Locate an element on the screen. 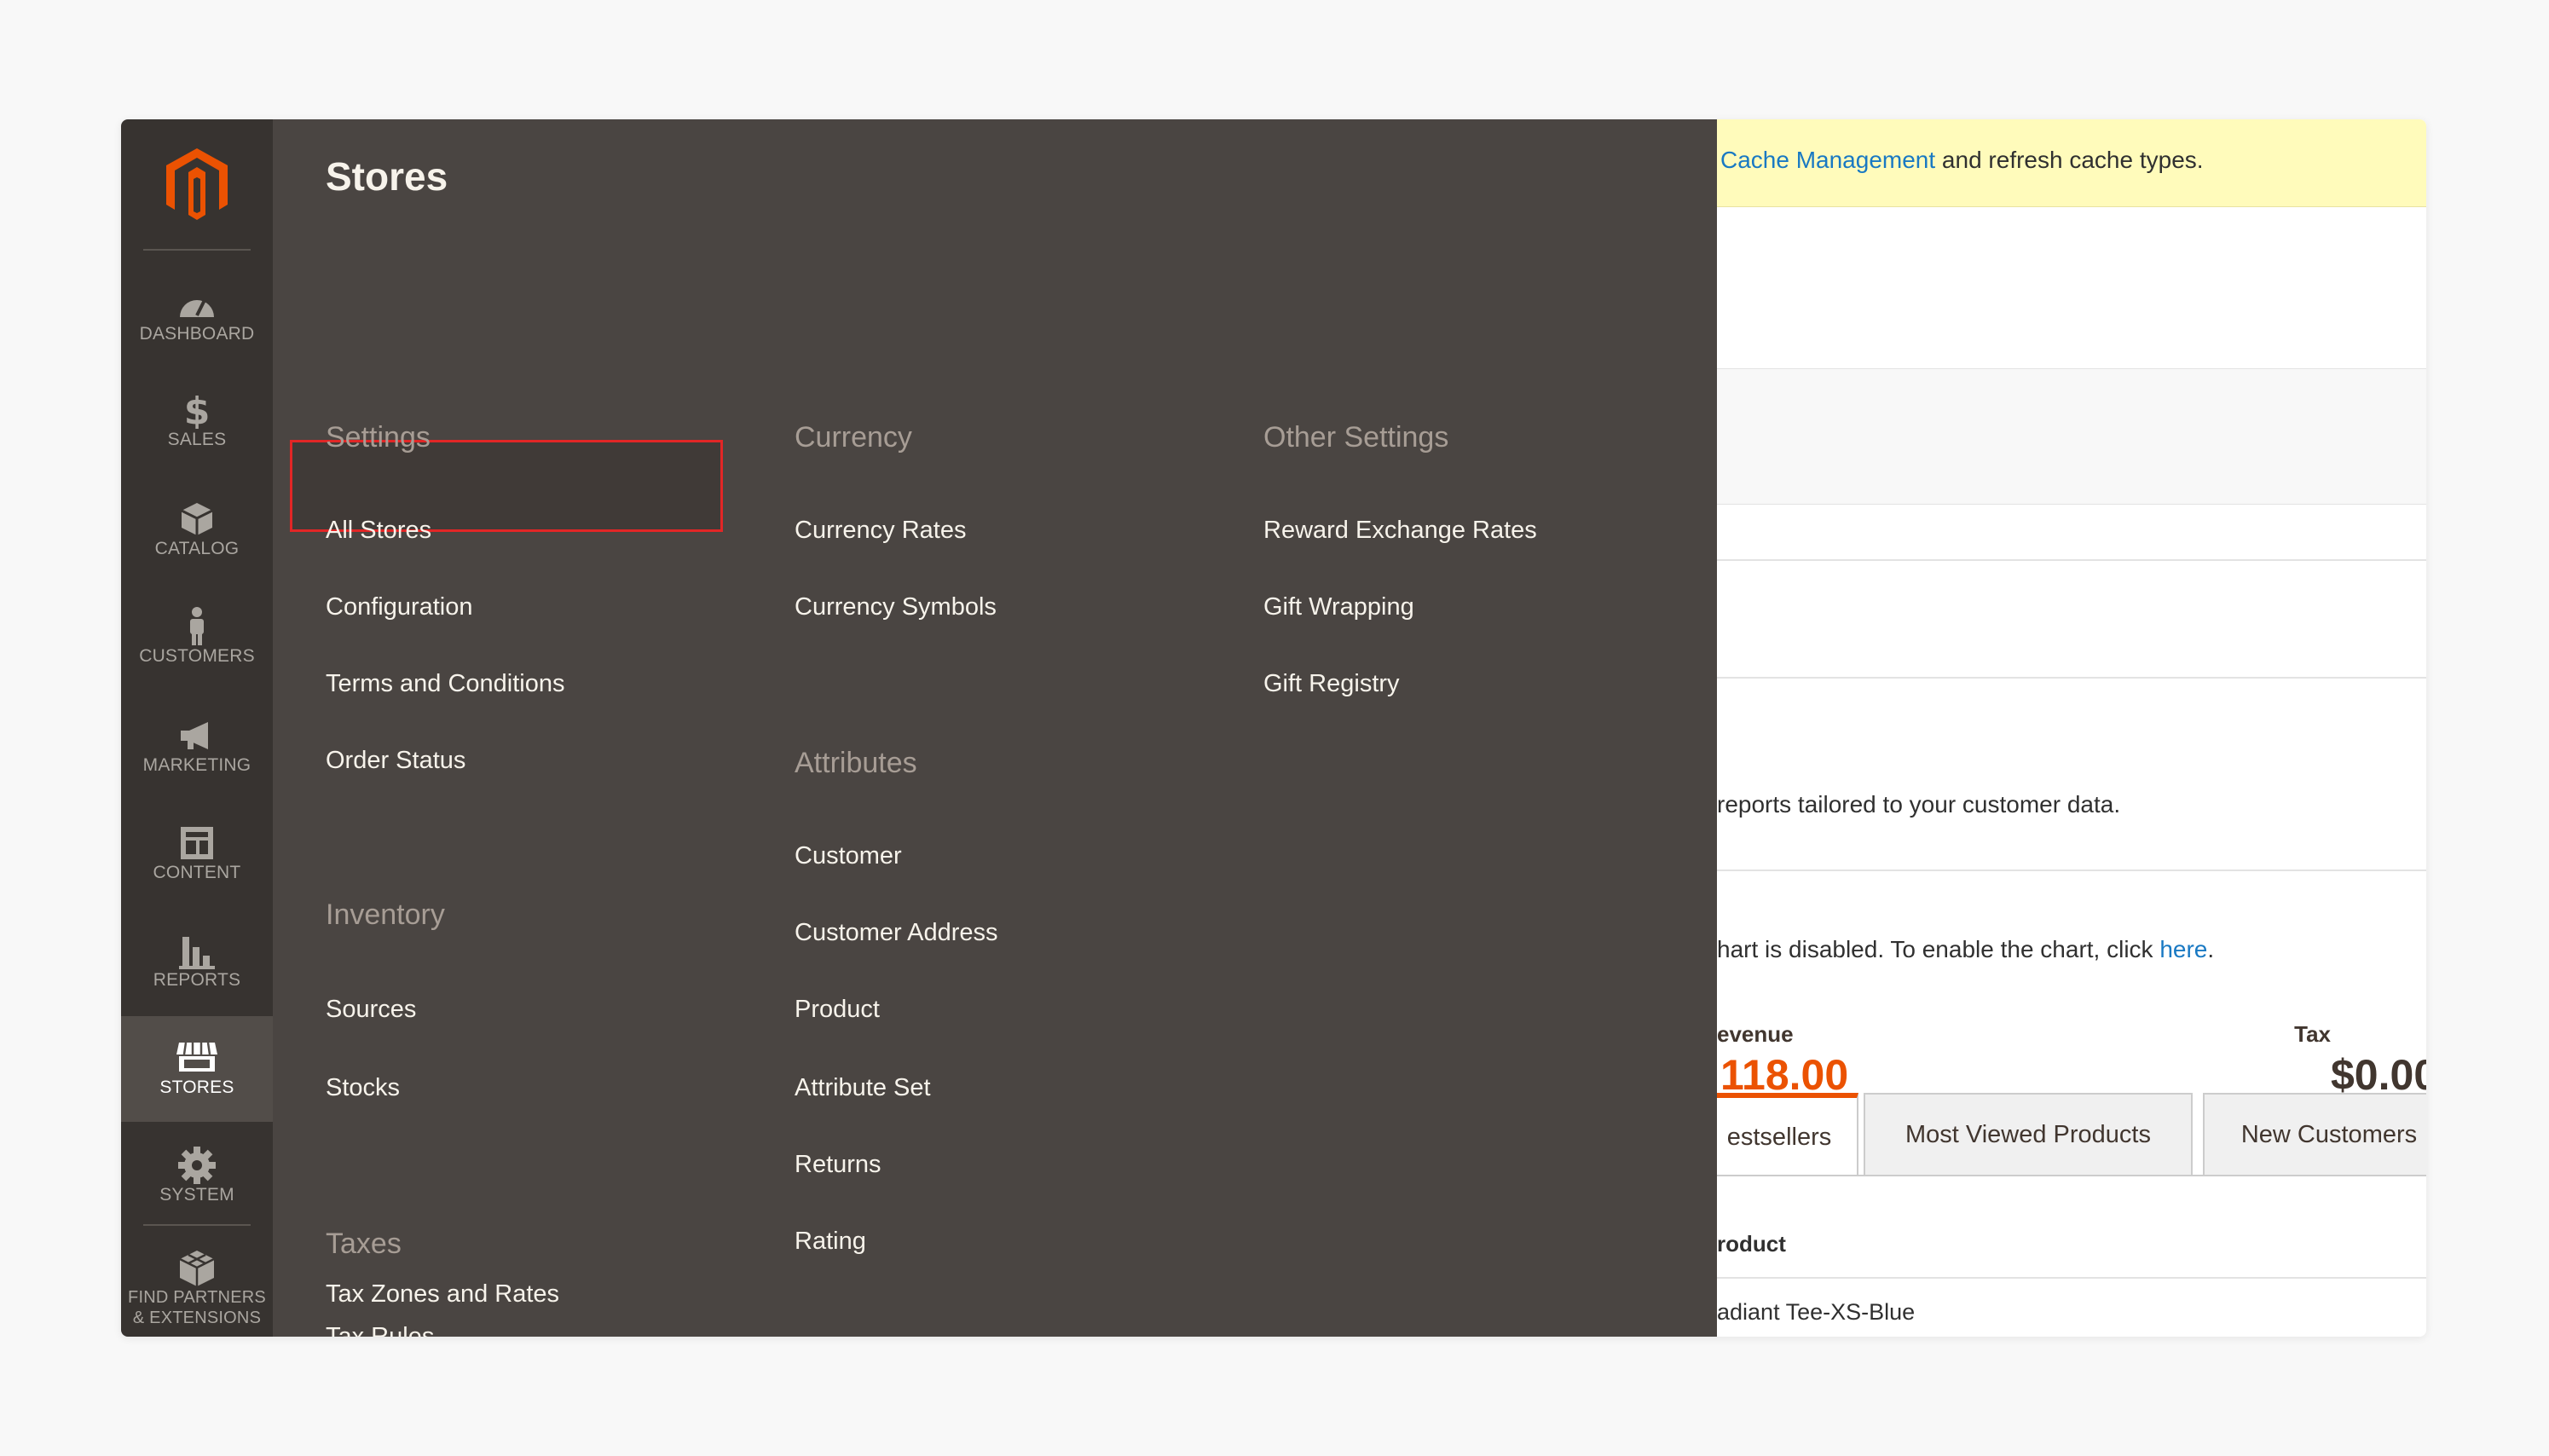 The width and height of the screenshot is (2549, 1456). nav-item-sales: $ SALES is located at coordinates (197, 421).